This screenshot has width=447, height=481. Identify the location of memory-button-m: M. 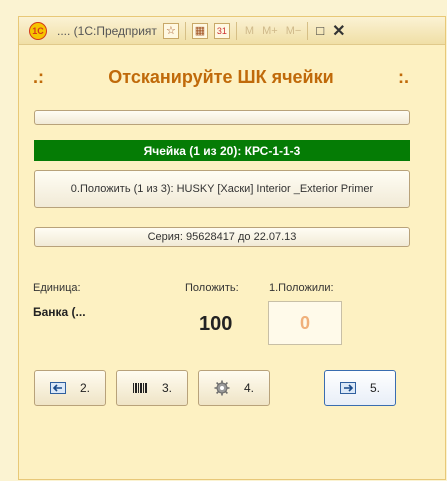
(249, 31).